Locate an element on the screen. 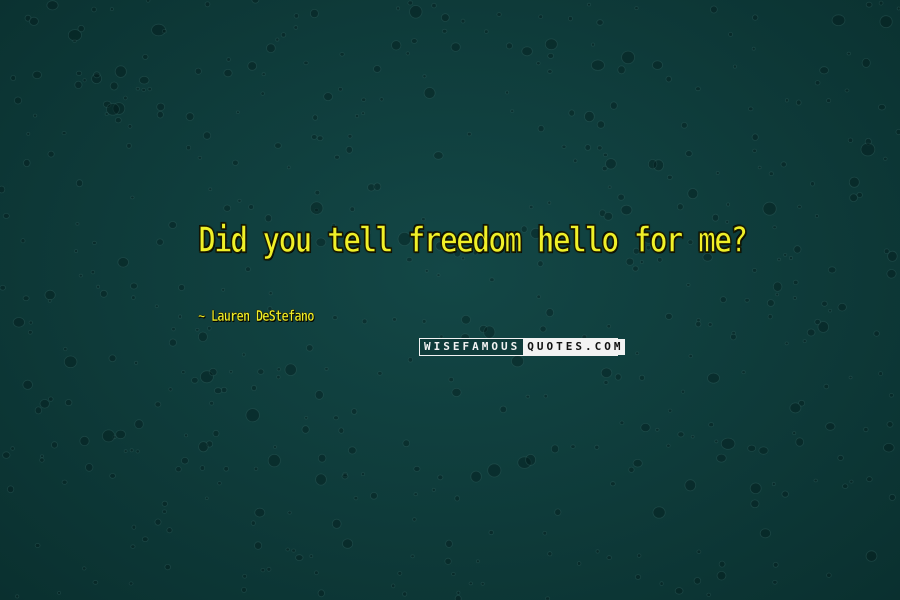 The width and height of the screenshot is (900, 600). site-watermark: WISEFAMOUS QUOTES.COM is located at coordinates (522, 347).